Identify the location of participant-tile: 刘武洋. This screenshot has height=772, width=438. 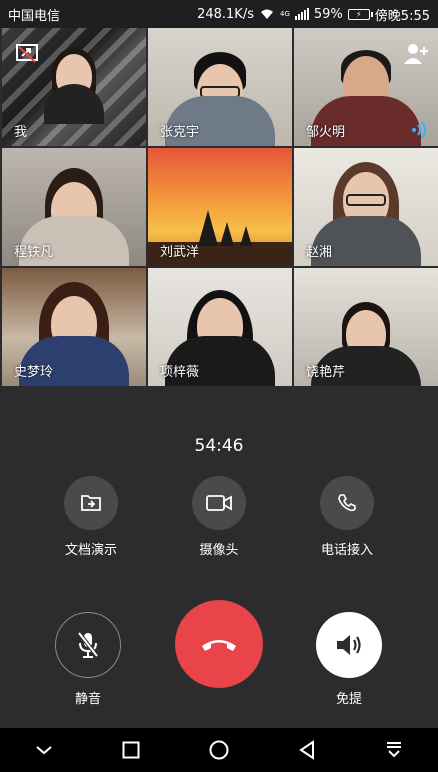
(220, 207).